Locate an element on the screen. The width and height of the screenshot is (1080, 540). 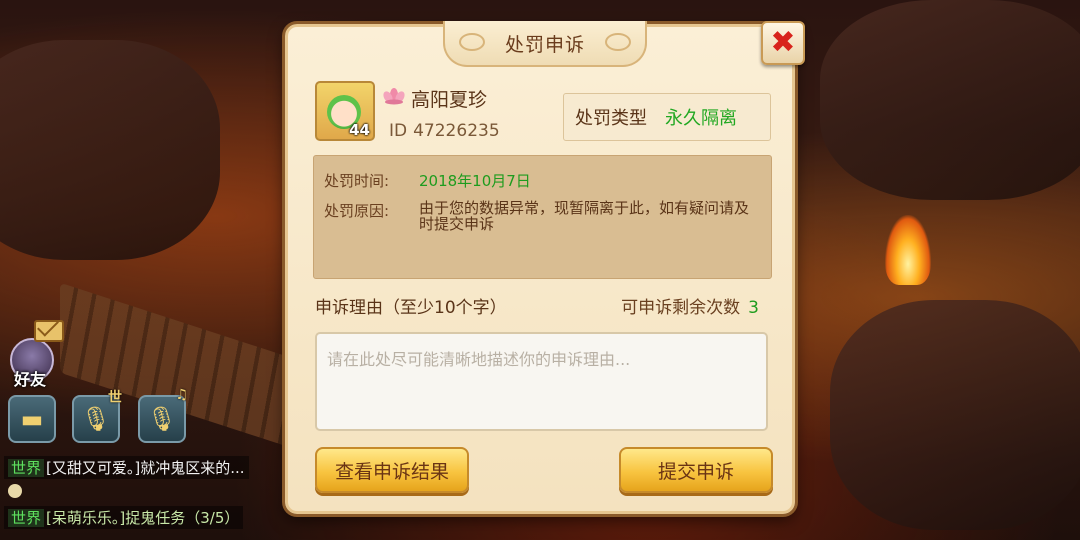
dialog-title-plate: 处罚申诉 is located at coordinates (545, 44).